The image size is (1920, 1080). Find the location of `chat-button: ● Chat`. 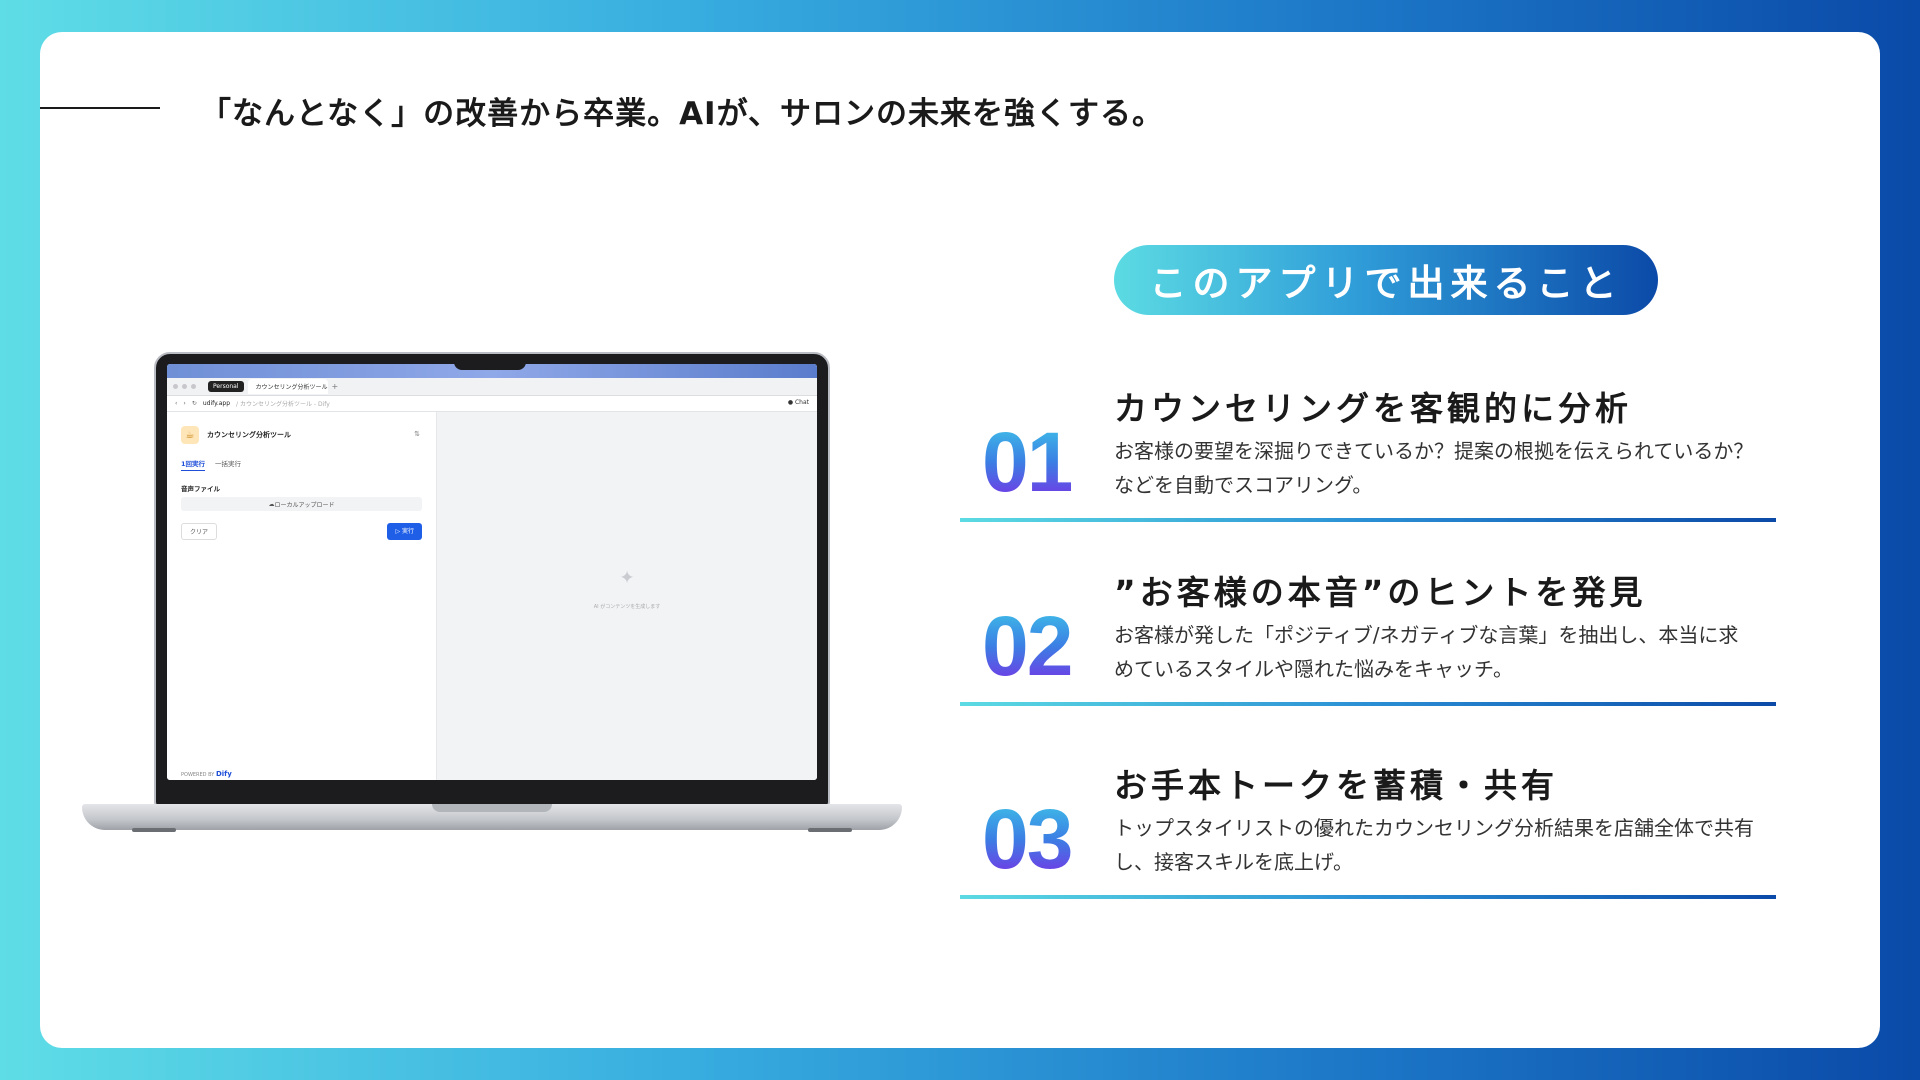

chat-button: ● Chat is located at coordinates (798, 402).